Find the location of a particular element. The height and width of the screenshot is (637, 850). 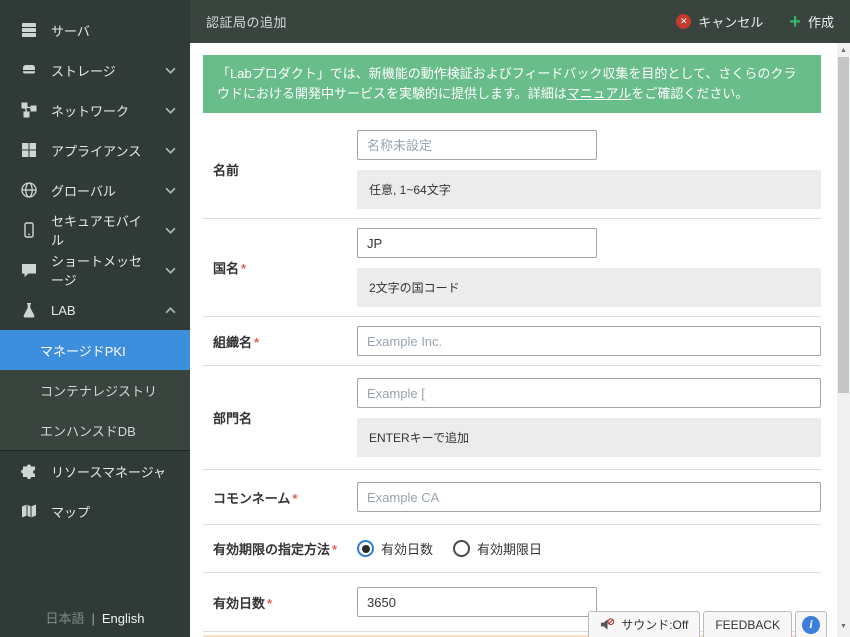

sidebar-item-short-message: ショートメッセージ is located at coordinates (95, 270).